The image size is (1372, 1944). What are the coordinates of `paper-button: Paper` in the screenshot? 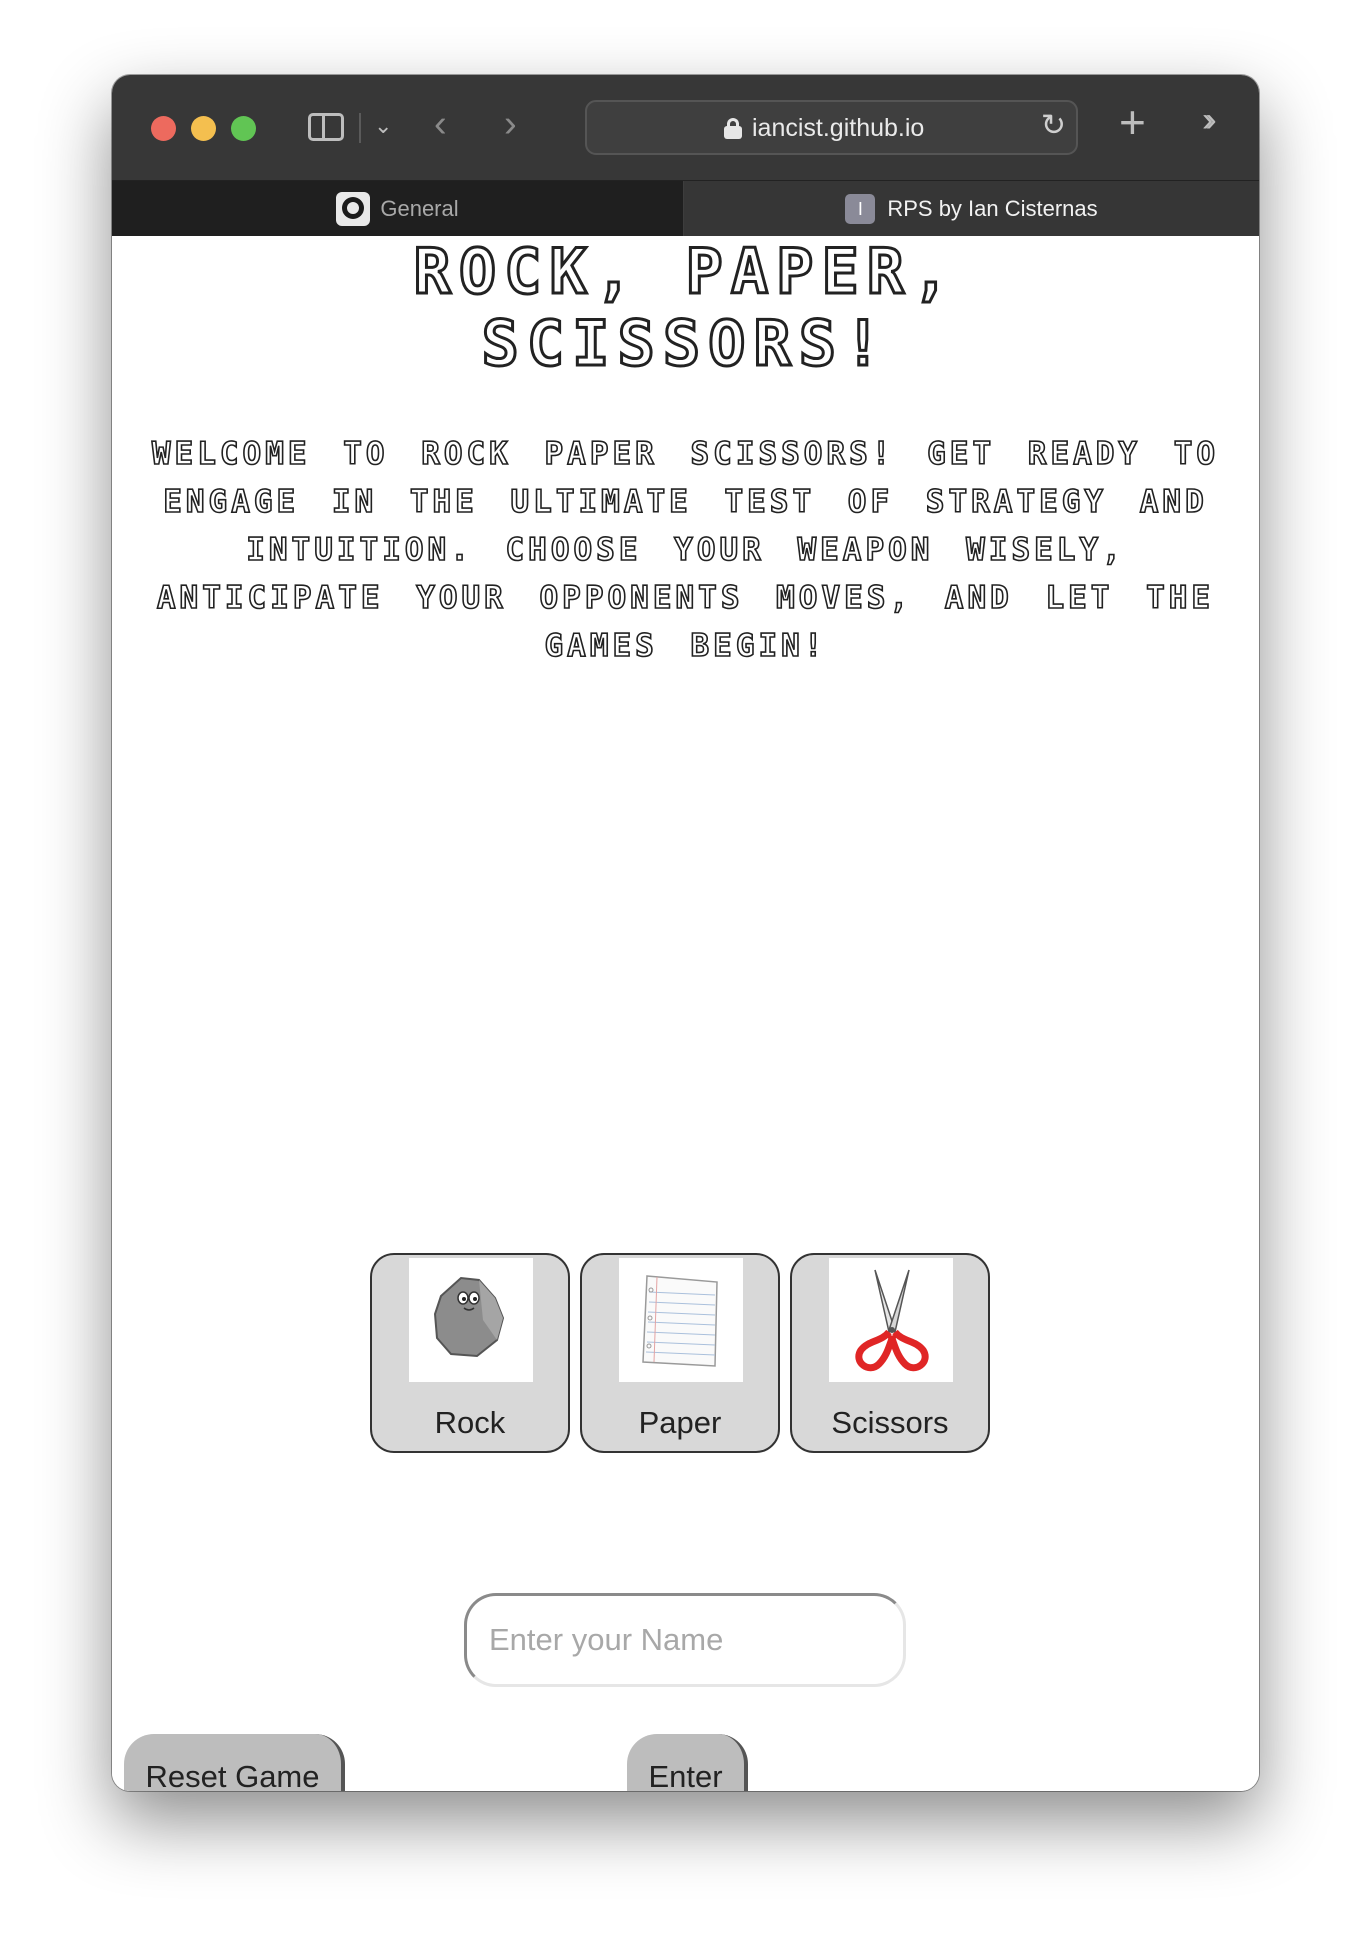 It's located at (680, 1353).